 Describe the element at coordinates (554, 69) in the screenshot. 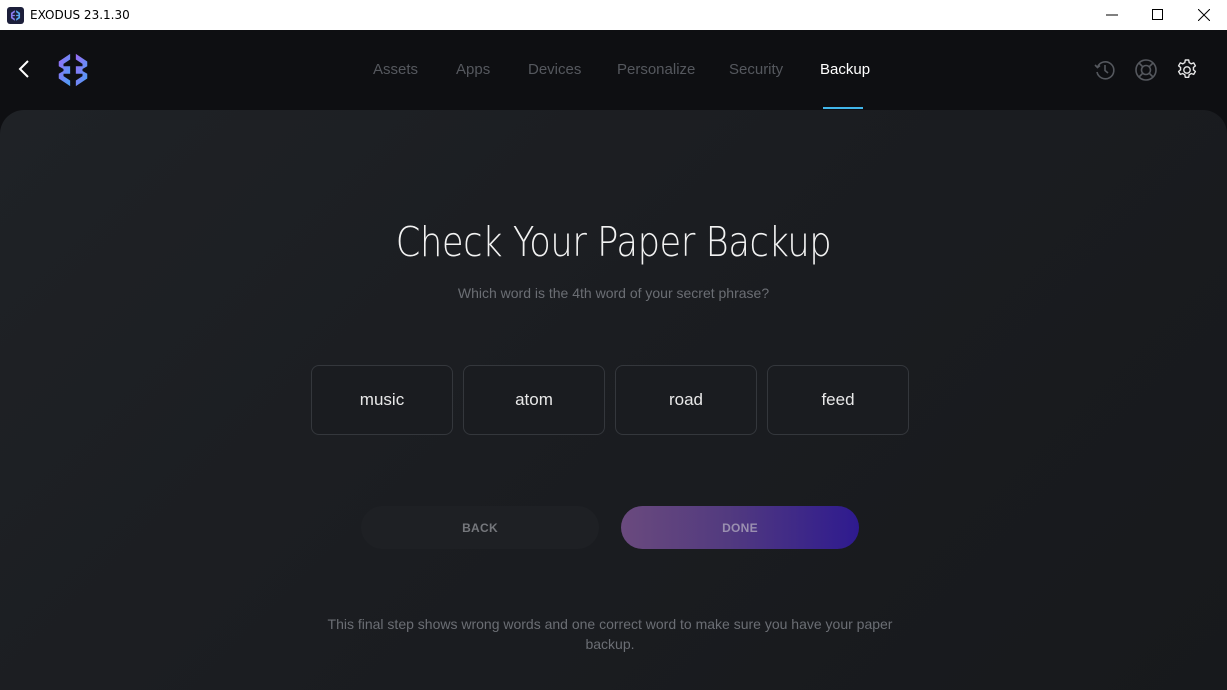

I see `tab-devices: Devices` at that location.